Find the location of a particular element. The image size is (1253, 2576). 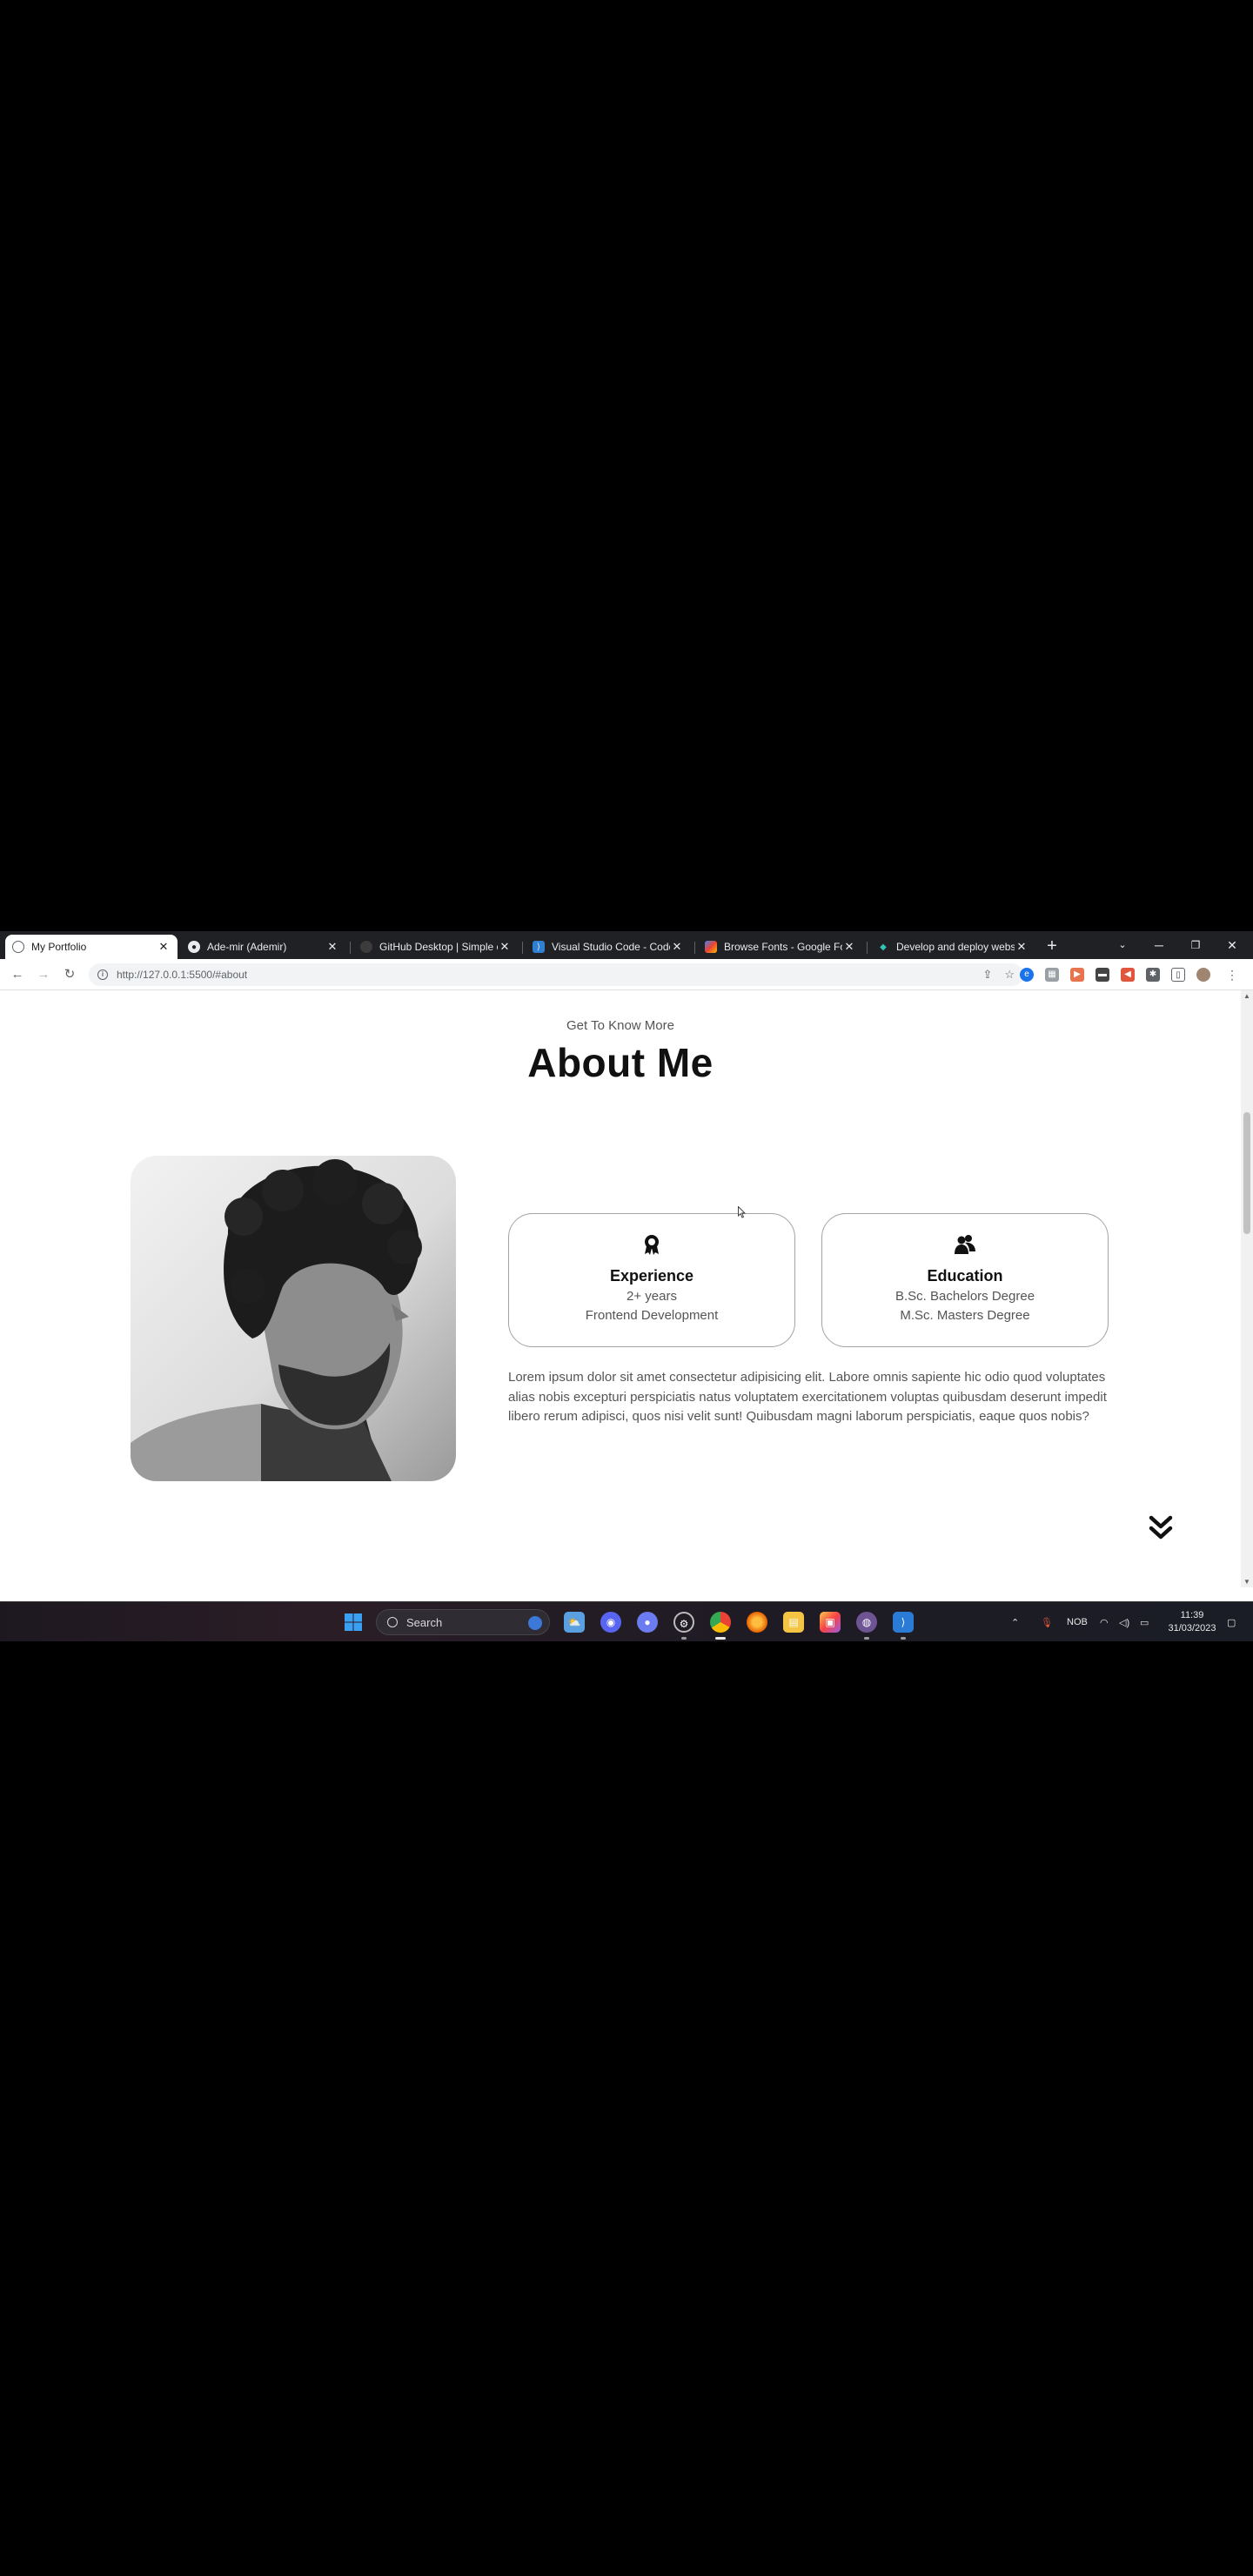

taskbar-search-placeholder: Search is located at coordinates (424, 1622).